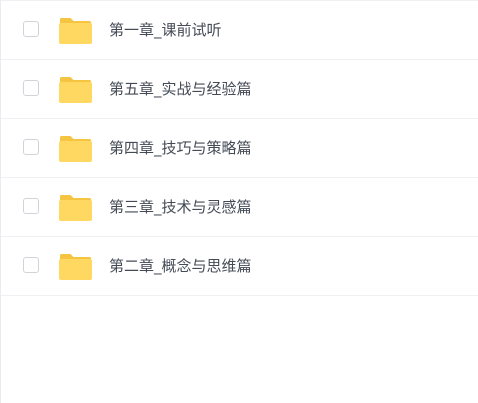  Describe the element at coordinates (180, 148) in the screenshot. I see `folder-name: 第四章_技巧与策略篇` at that location.